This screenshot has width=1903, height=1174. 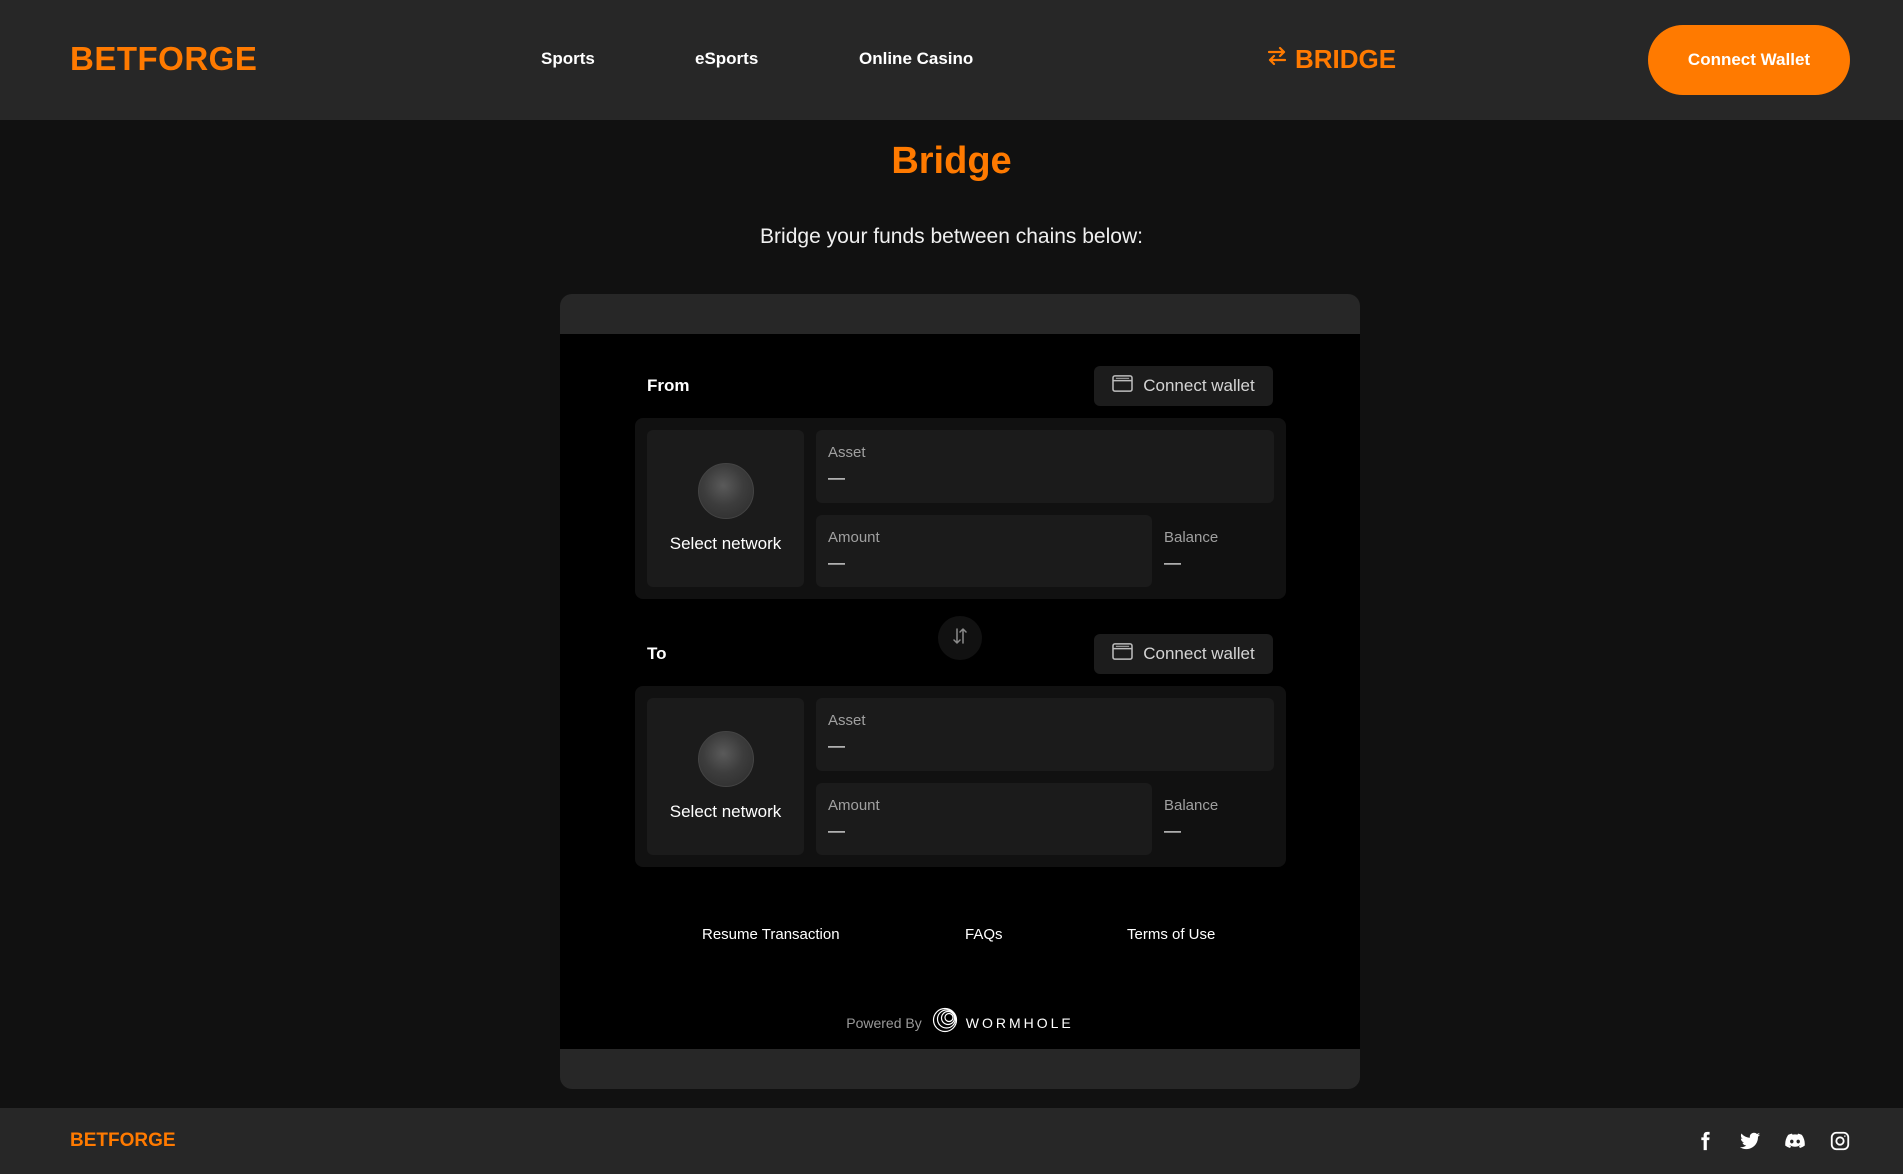 I want to click on from-amount-value: —, so click(x=836, y=562).